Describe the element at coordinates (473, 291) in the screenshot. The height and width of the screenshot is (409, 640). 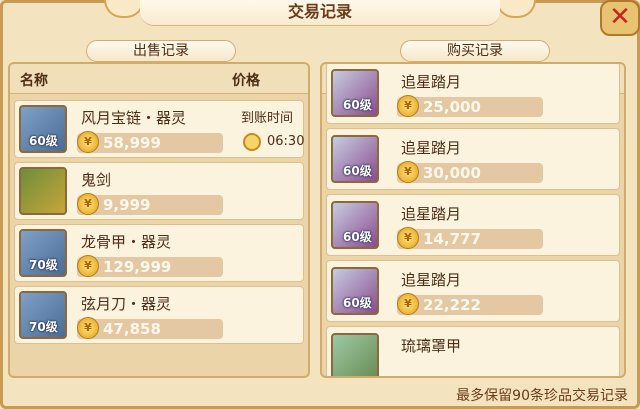
I see `list-item: 60级 追星踏月 ¥ 22,222` at that location.